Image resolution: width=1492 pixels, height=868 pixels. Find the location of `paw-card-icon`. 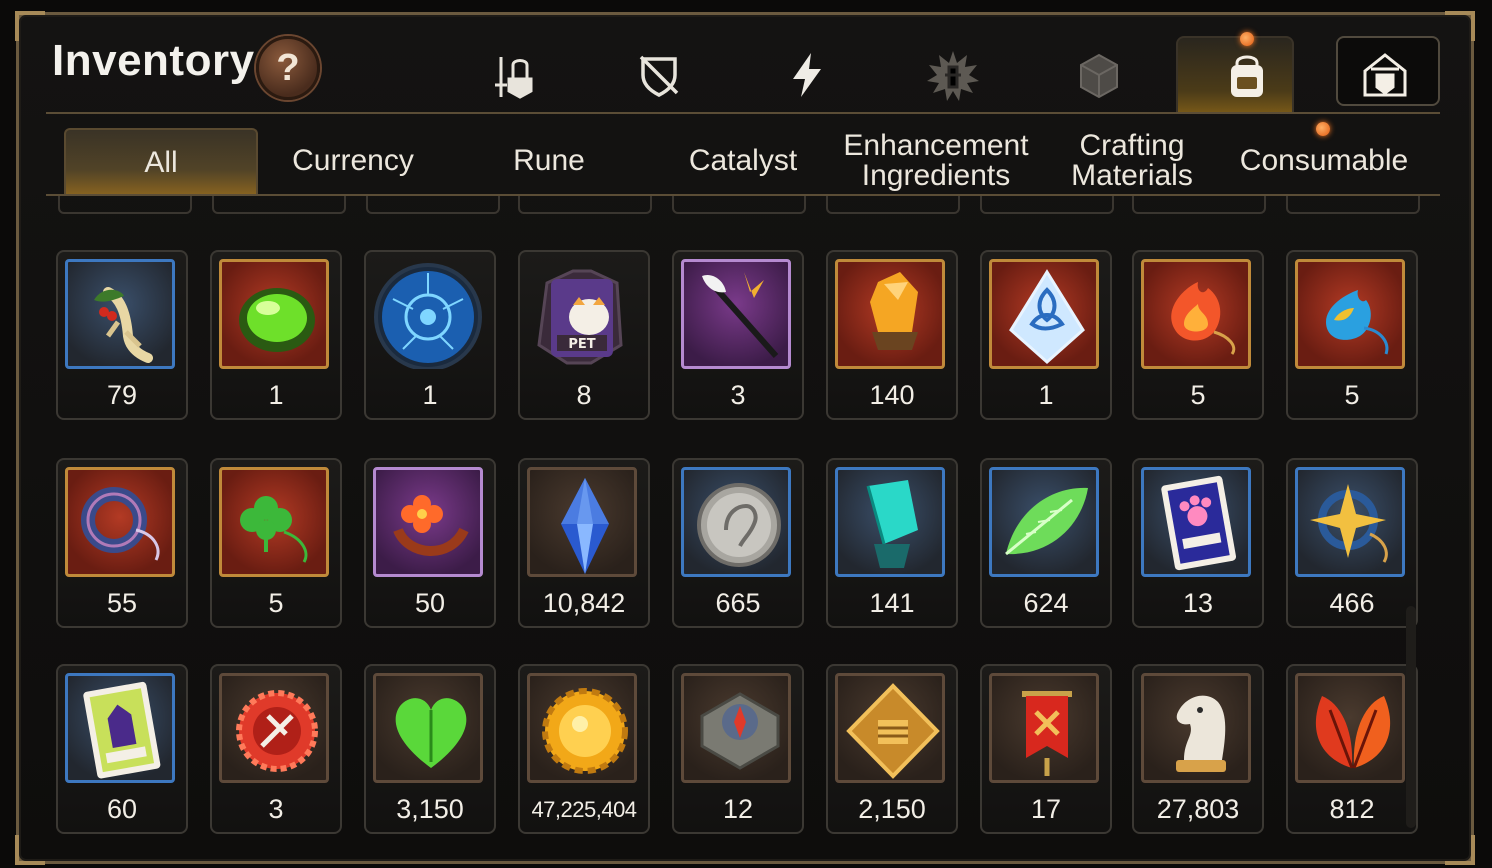

paw-card-icon is located at coordinates (1196, 522).